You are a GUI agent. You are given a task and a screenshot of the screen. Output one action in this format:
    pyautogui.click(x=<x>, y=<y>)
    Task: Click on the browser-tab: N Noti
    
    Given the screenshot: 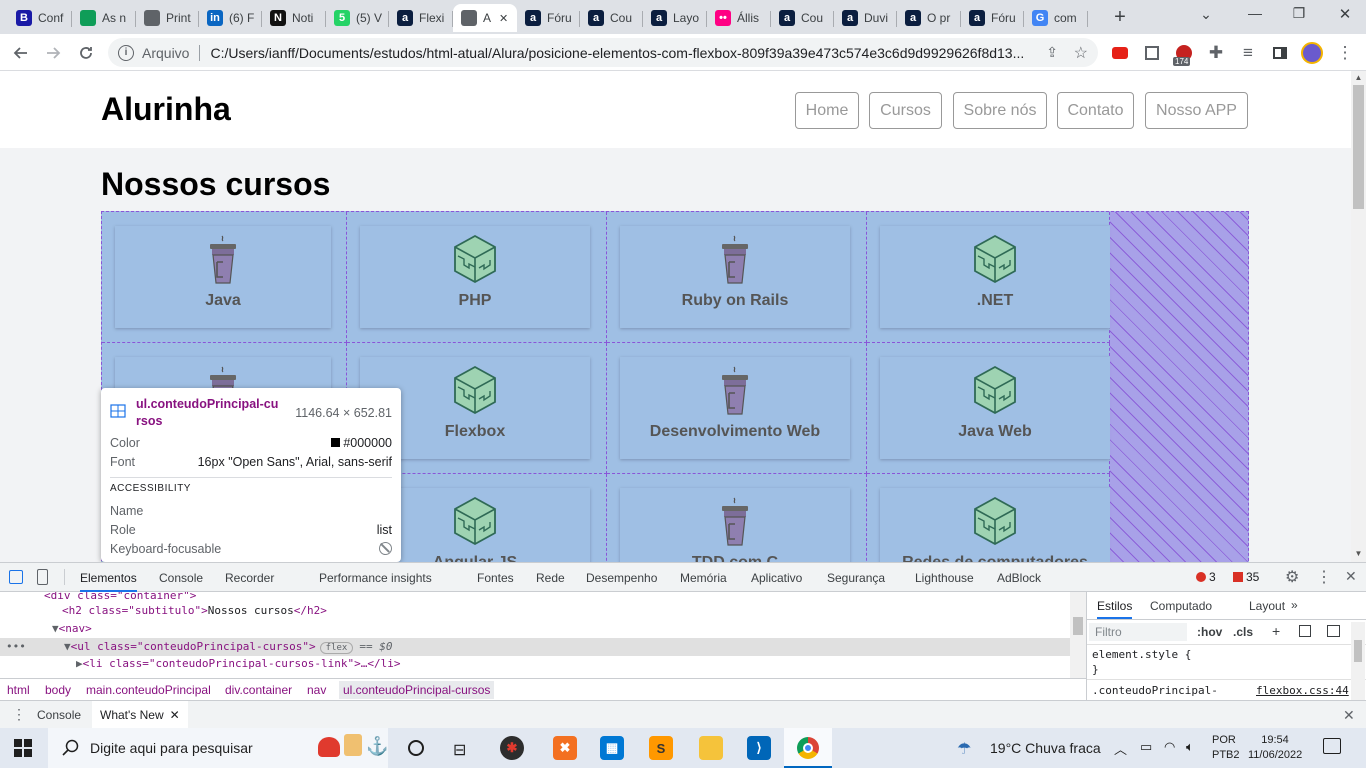 What is the action you would take?
    pyautogui.click(x=294, y=18)
    